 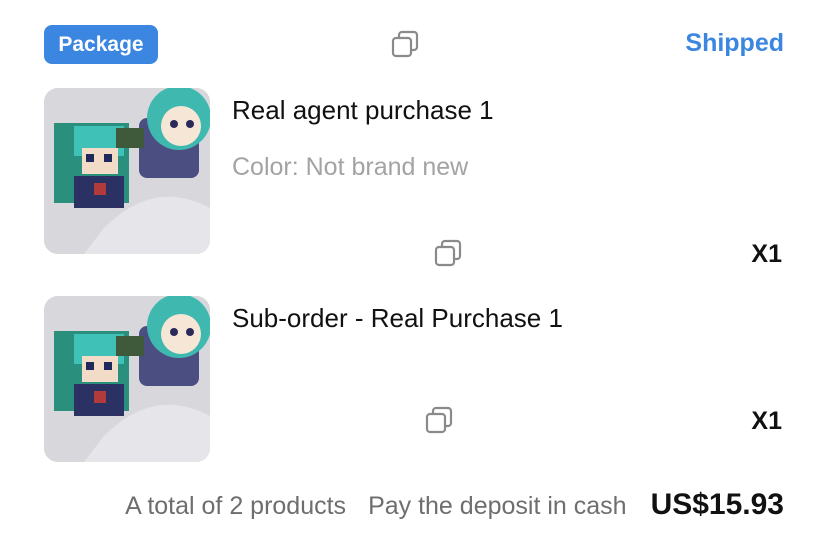 What do you see at coordinates (236, 506) in the screenshot?
I see `total-products: A total of 2 products` at bounding box center [236, 506].